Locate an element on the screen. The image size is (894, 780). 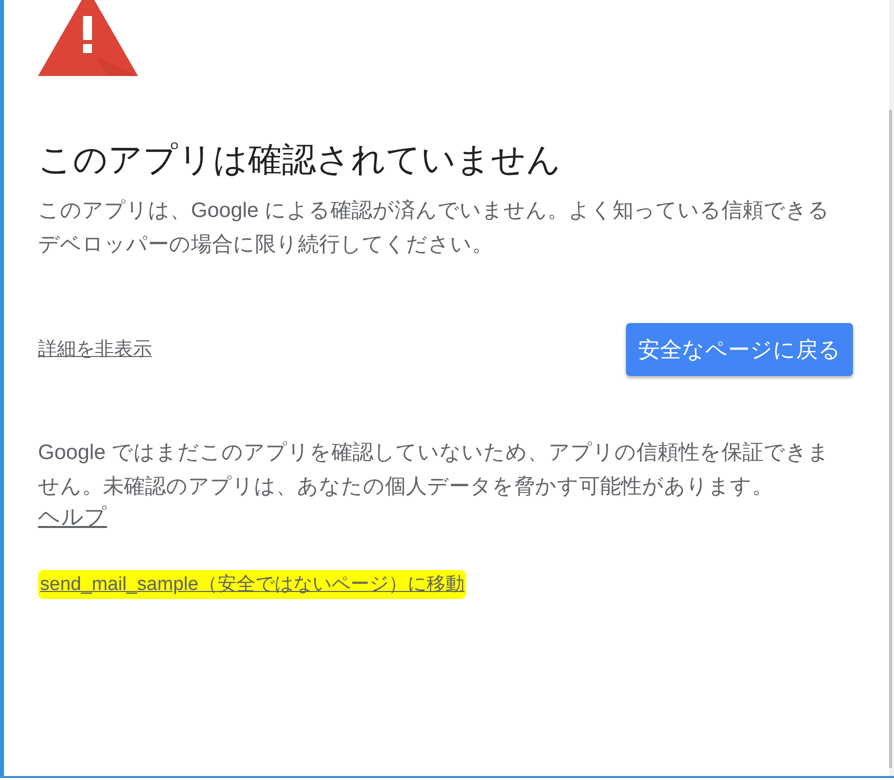
proceed-link: send_mail_sample（安全ではないページ）に移動 is located at coordinates (252, 584).